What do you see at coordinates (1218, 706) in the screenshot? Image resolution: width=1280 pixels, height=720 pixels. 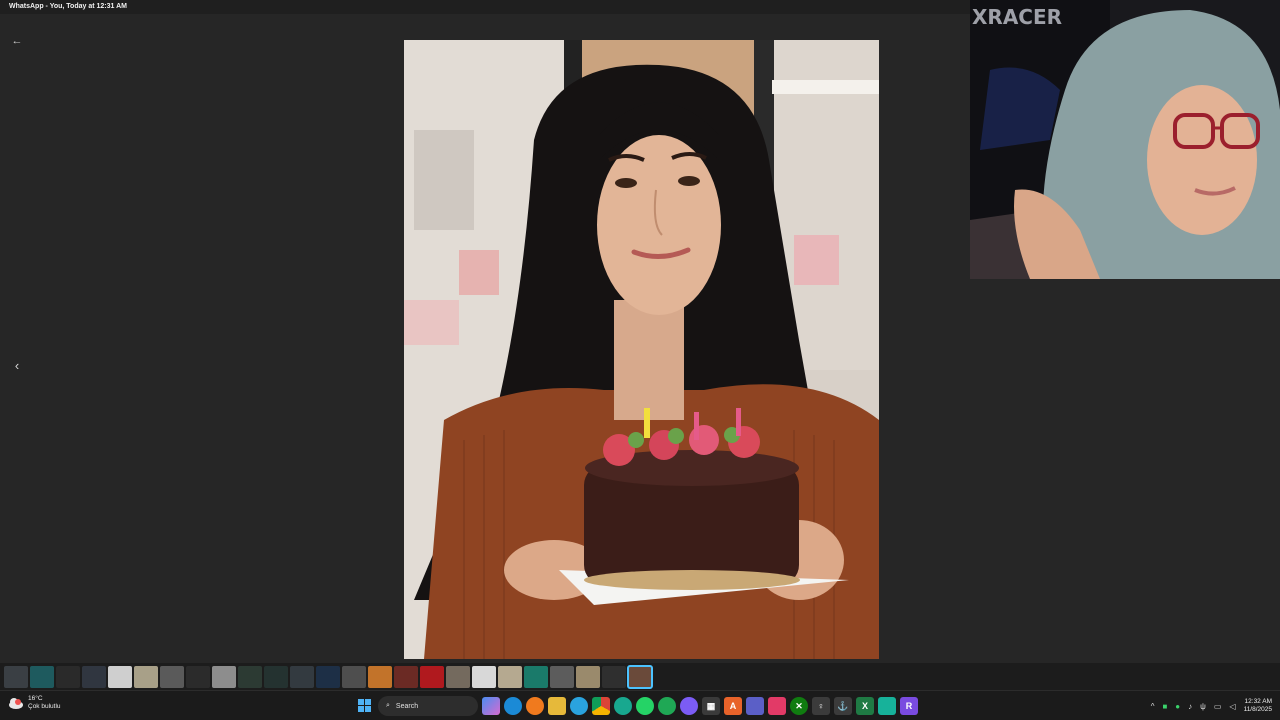 I see `network-icon: ▭` at bounding box center [1218, 706].